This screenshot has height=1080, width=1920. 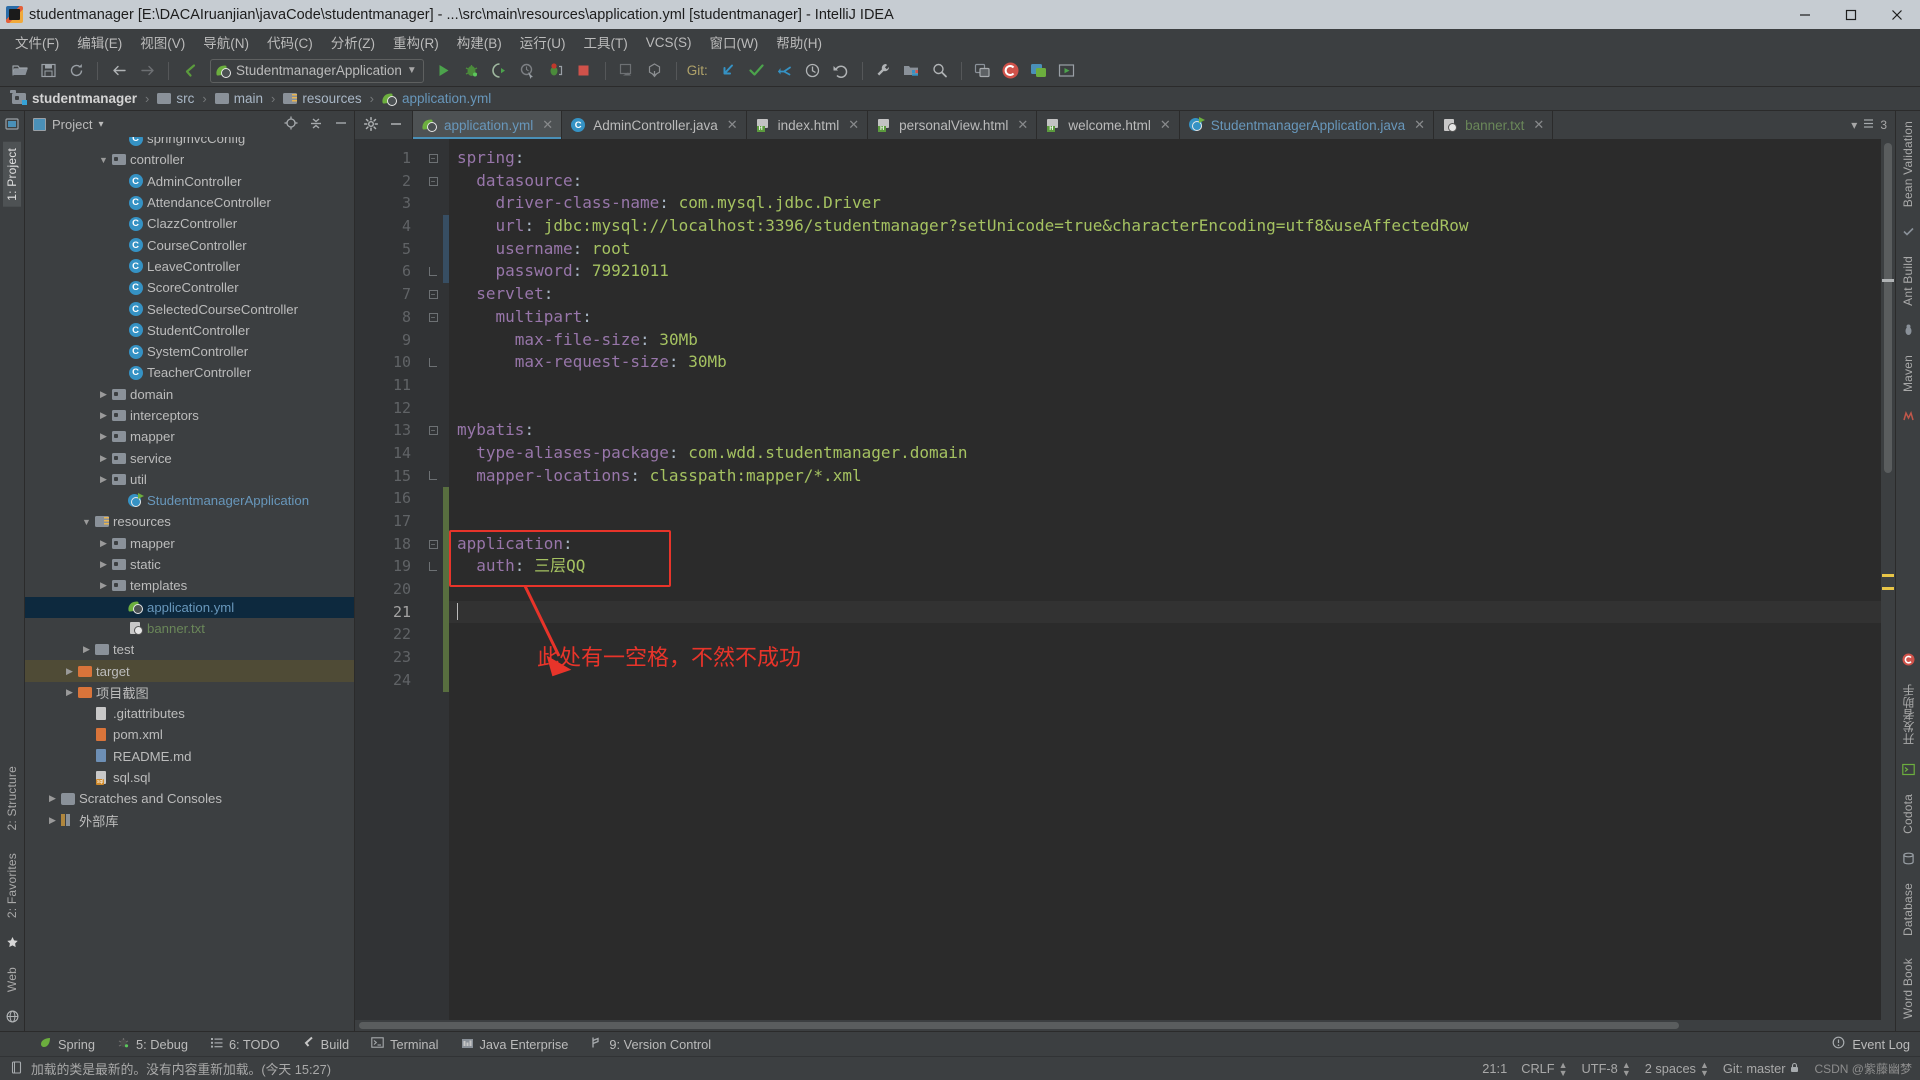 I want to click on tree-item-sql-sql: sql.sql, so click(x=189, y=777).